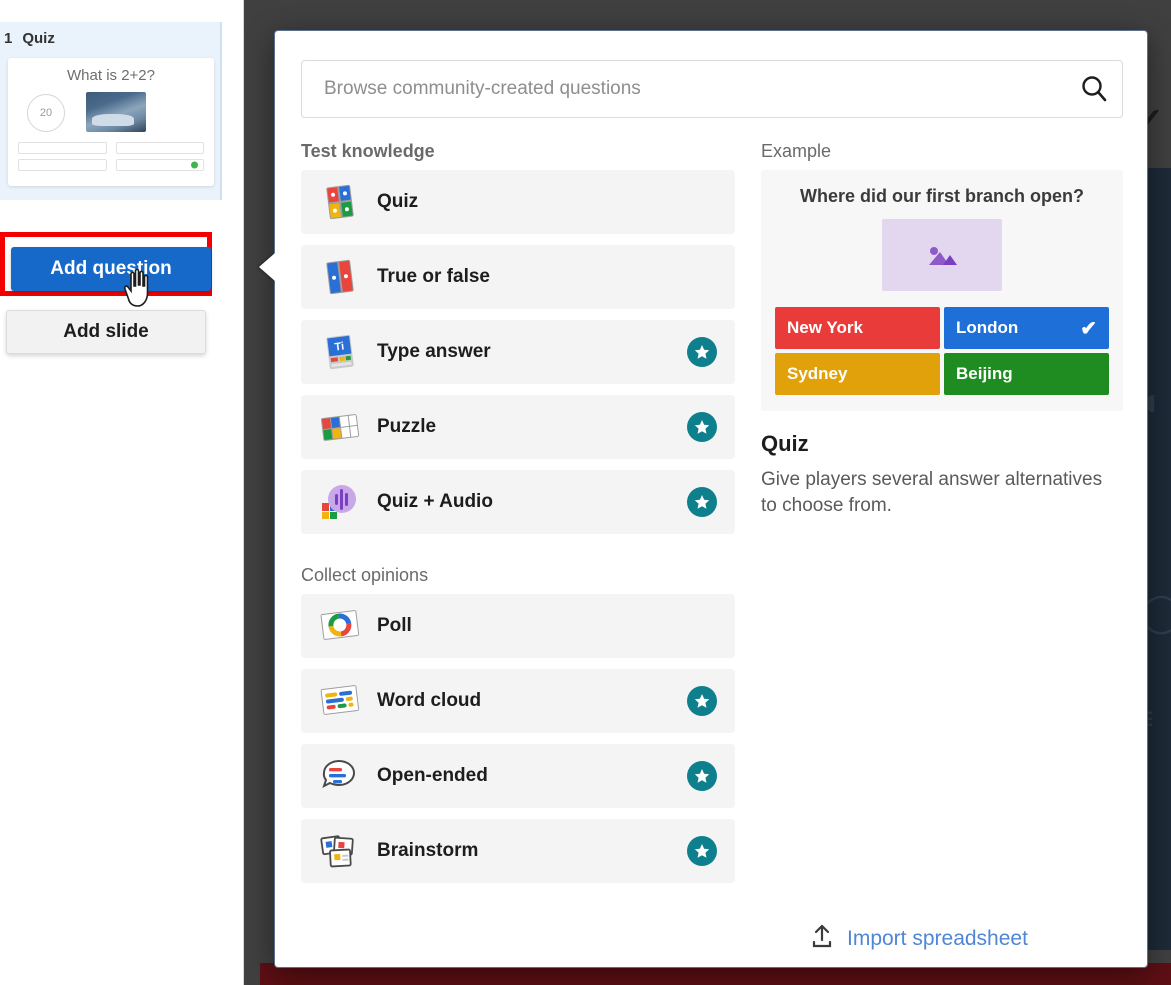 The height and width of the screenshot is (985, 1171). What do you see at coordinates (159, 165) in the screenshot?
I see `thumbnail-answer-box-correct` at bounding box center [159, 165].